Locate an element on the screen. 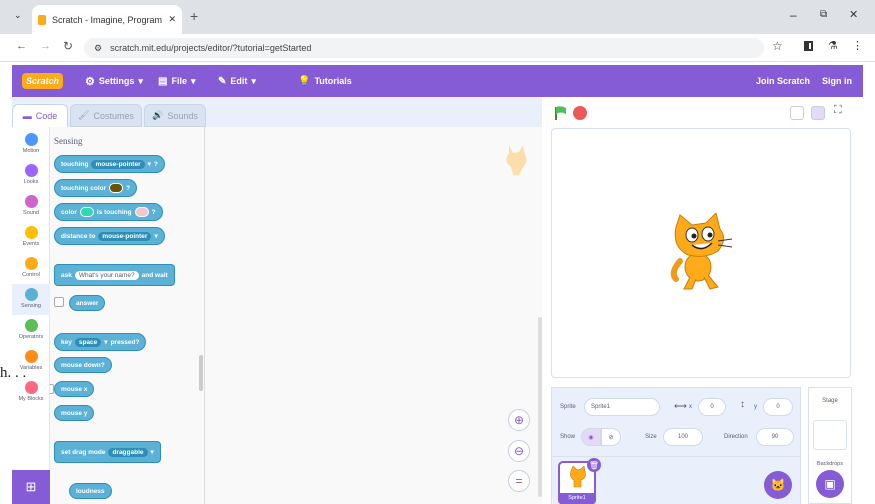 This screenshot has height=504, width=875. restore-icon: ⧉ is located at coordinates (823, 14).